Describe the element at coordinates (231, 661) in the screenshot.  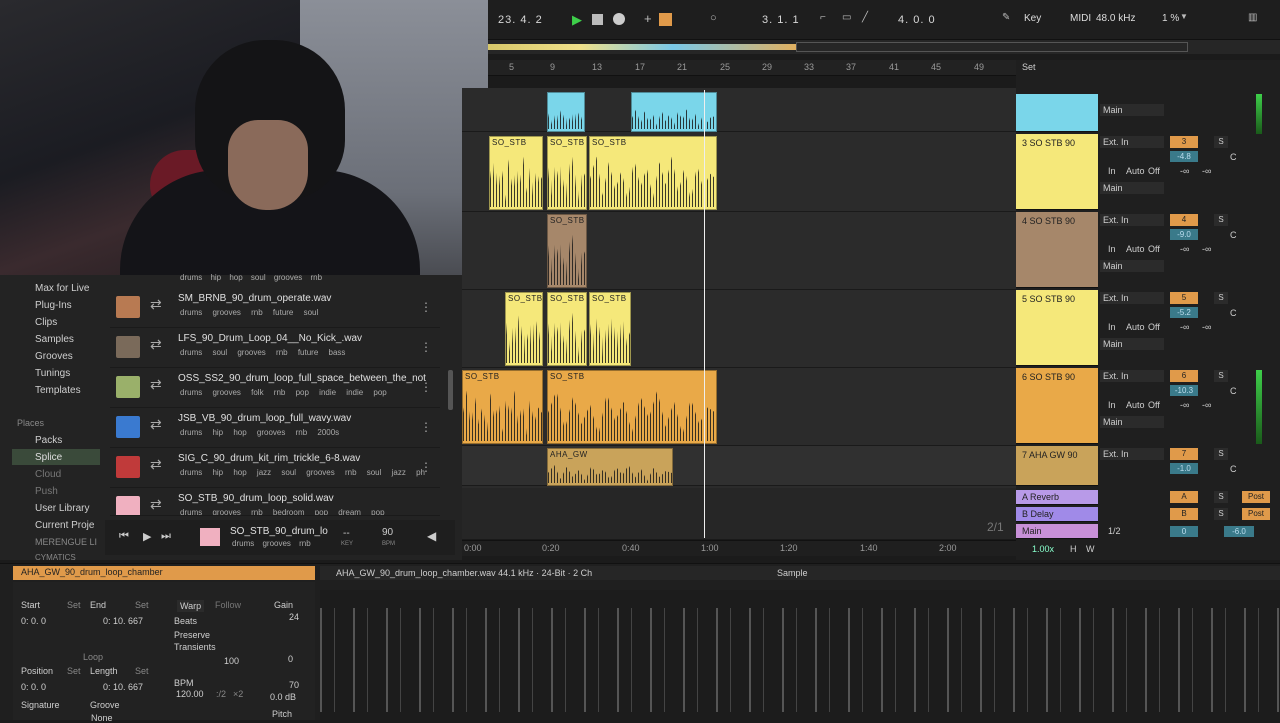
I see `label: 100` at that location.